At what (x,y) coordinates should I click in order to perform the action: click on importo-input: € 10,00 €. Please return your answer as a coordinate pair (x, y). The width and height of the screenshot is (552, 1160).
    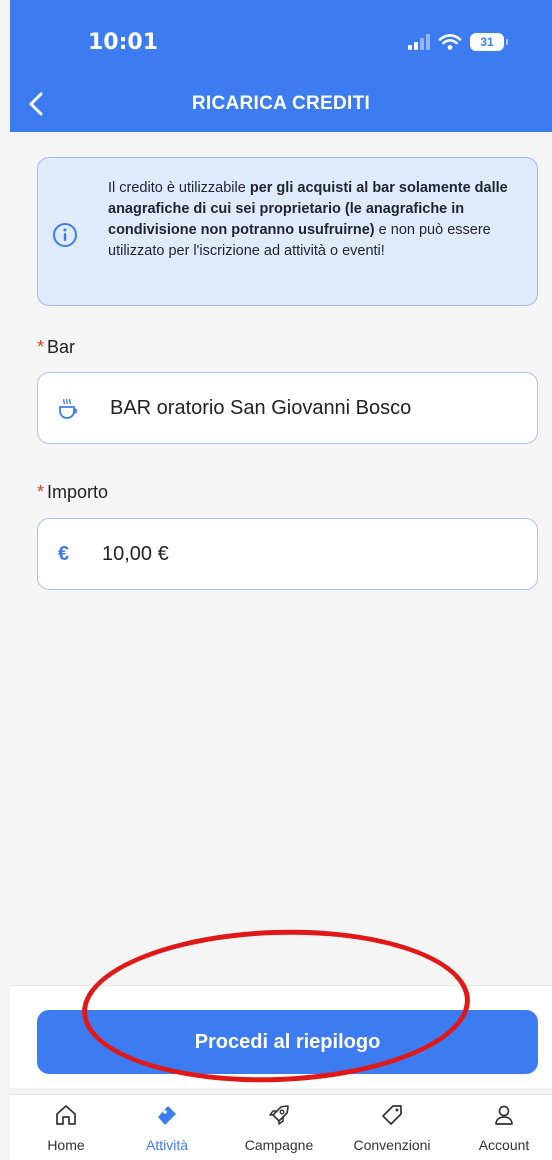
    Looking at the image, I should click on (287, 554).